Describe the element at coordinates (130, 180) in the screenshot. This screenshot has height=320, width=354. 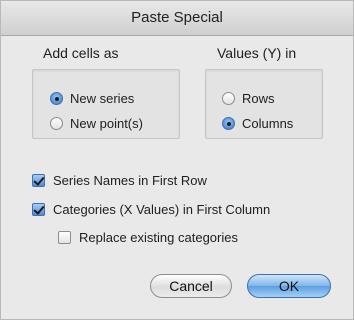
I see `checkbox-series-names-label: Series Names in First Row` at that location.